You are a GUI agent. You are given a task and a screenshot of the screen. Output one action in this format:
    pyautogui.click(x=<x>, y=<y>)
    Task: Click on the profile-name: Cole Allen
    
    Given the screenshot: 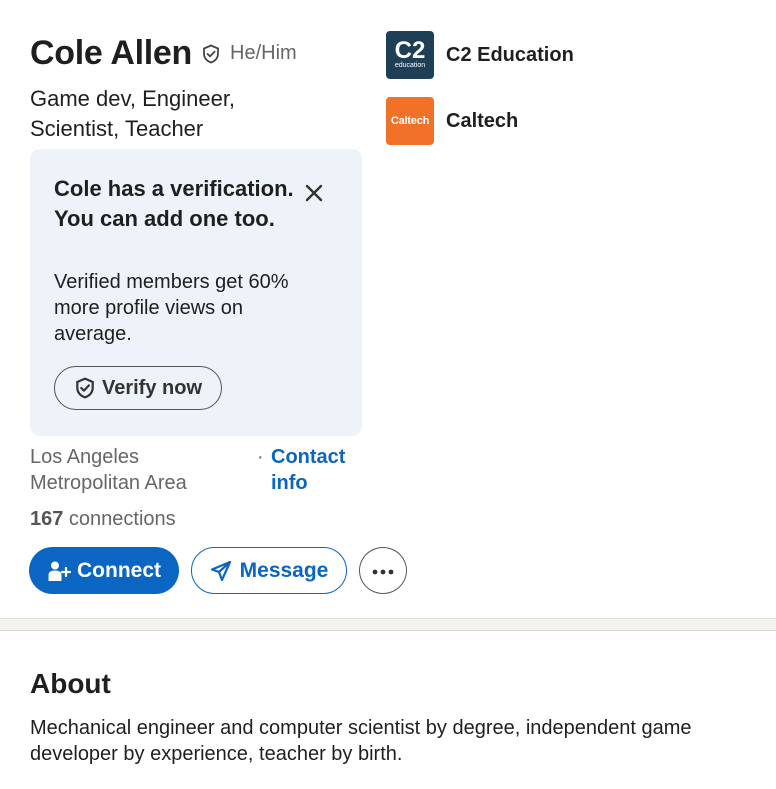 What is the action you would take?
    pyautogui.click(x=111, y=53)
    